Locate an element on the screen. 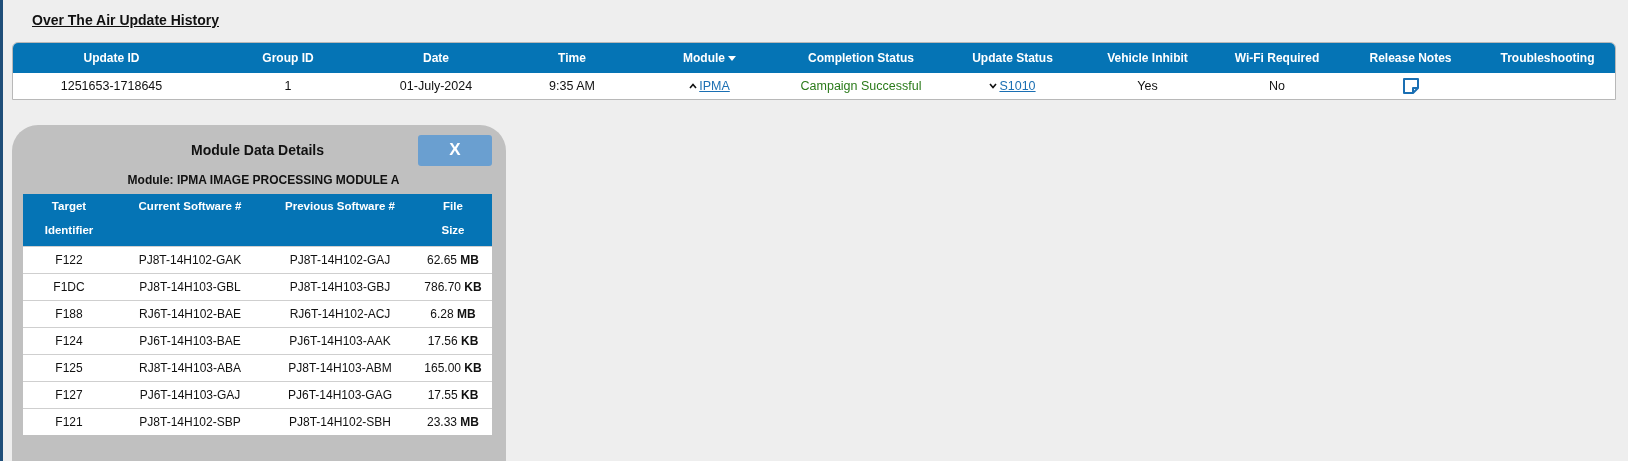 The width and height of the screenshot is (1628, 461). module-label: Module: IPMA IMAGE PROCESSING MODULE A is located at coordinates (263, 180).